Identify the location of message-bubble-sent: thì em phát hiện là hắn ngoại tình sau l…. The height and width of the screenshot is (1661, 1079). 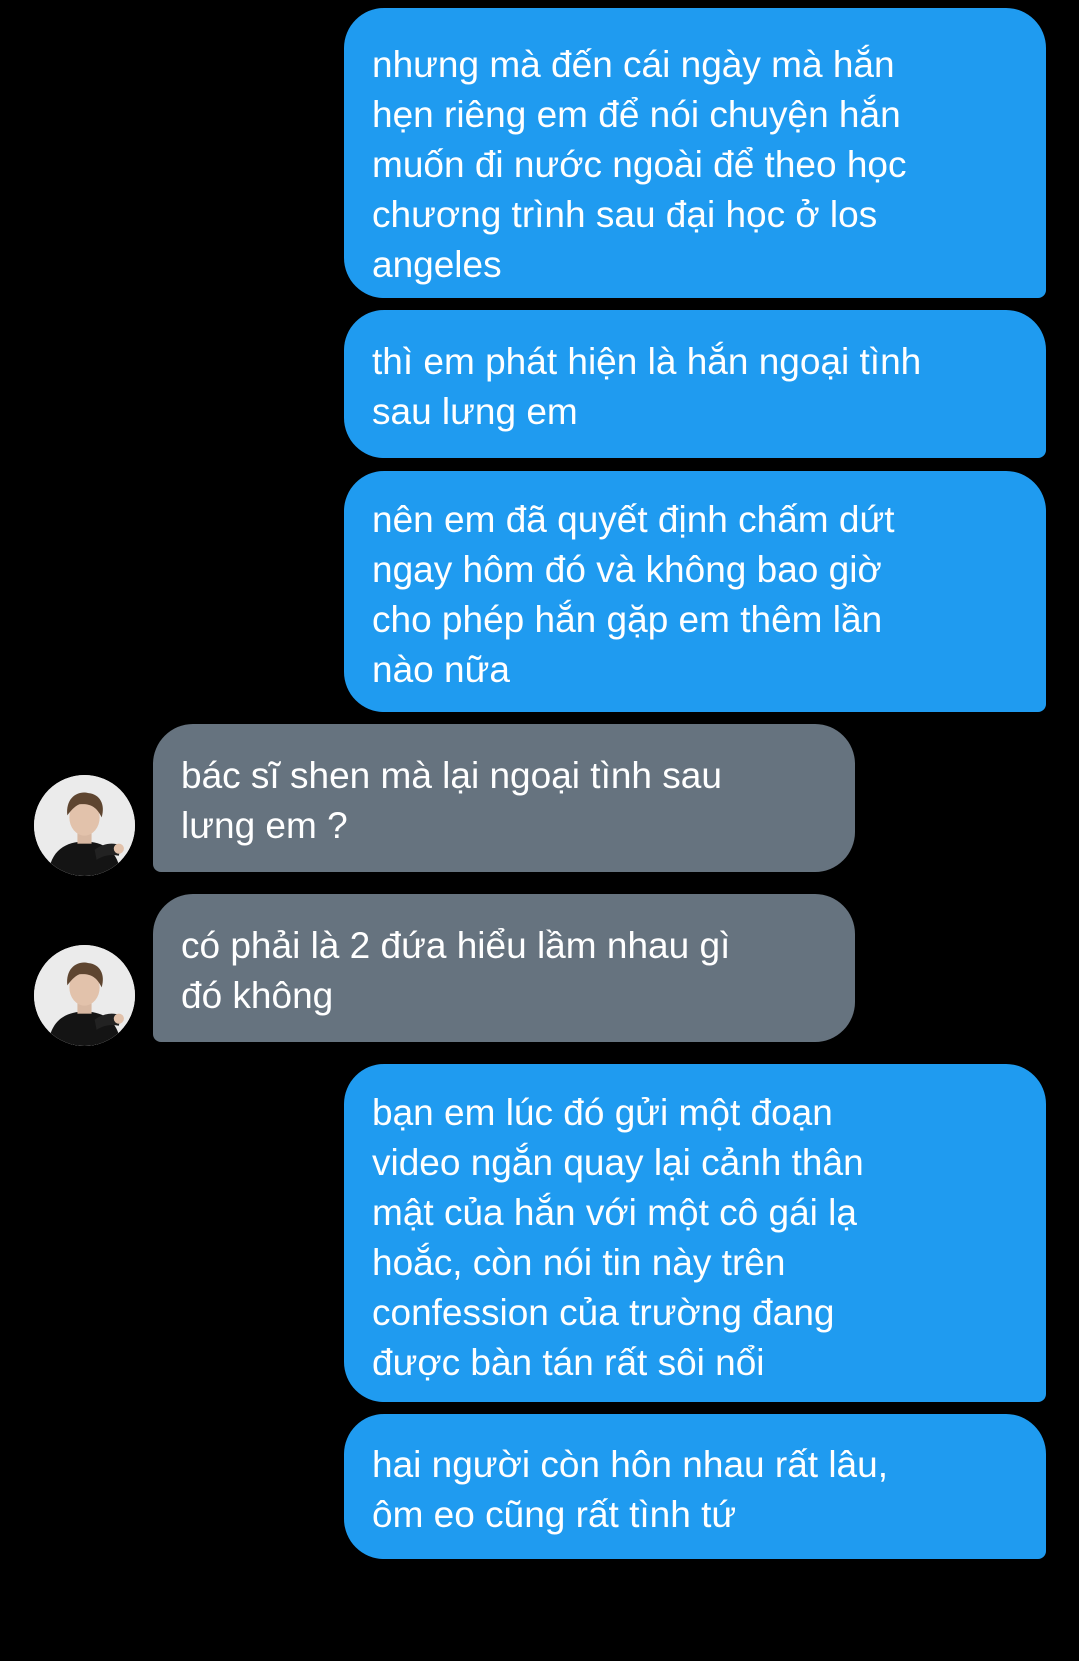
(695, 384).